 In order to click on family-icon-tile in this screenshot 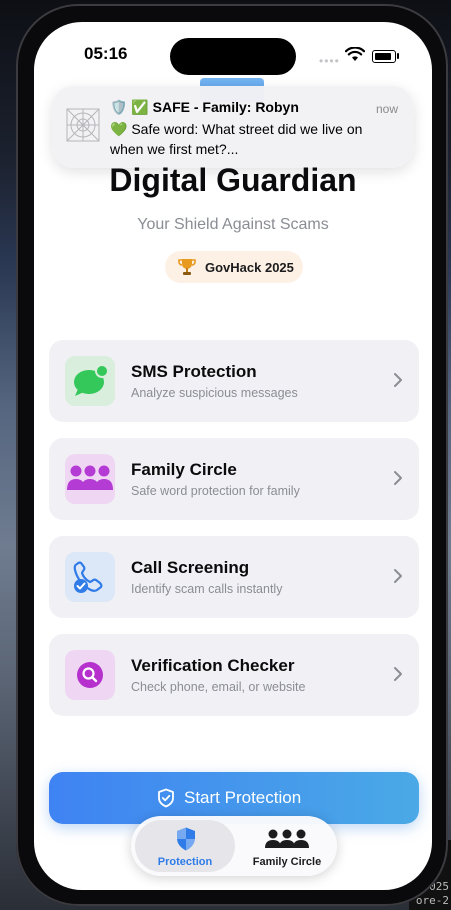, I will do `click(90, 479)`.